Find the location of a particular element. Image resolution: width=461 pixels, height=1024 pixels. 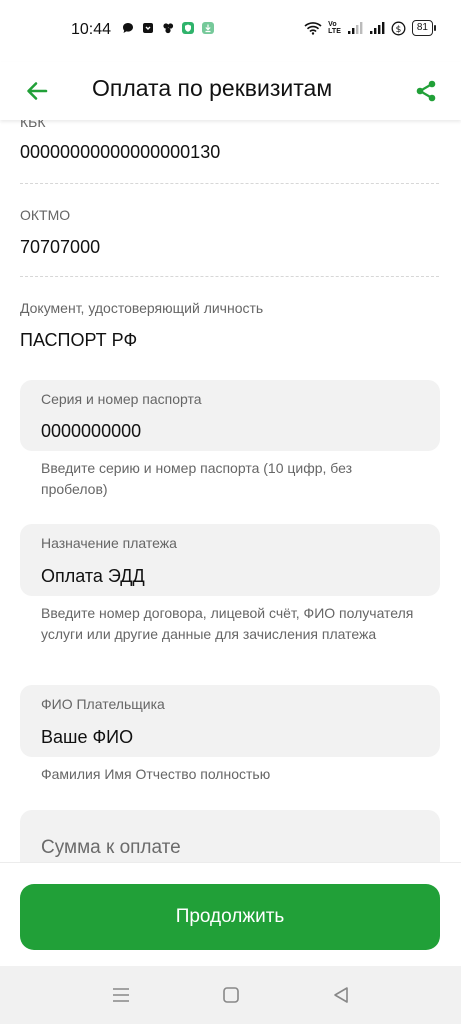

kbk-value: 00000000000000000130 is located at coordinates (120, 152).